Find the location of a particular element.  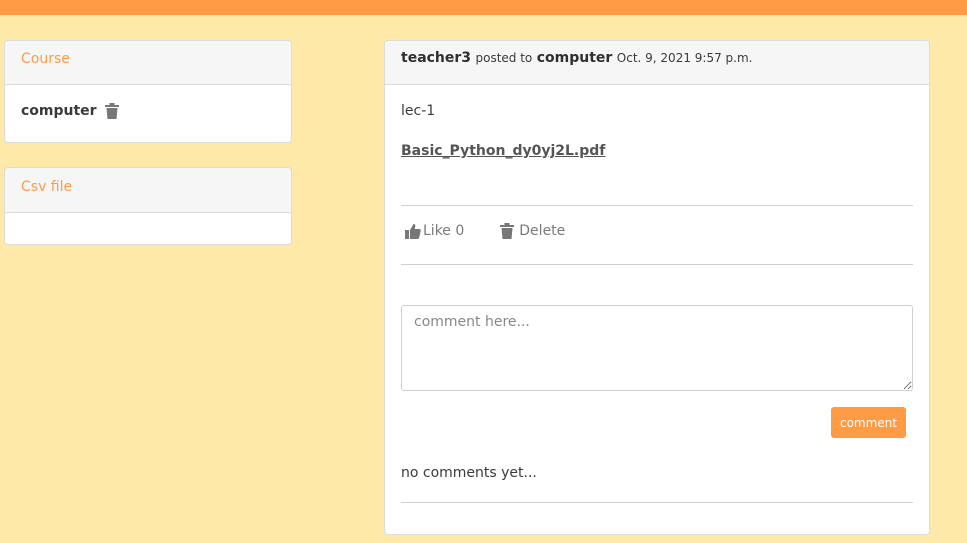

course-card: Course computer is located at coordinates (148, 91).